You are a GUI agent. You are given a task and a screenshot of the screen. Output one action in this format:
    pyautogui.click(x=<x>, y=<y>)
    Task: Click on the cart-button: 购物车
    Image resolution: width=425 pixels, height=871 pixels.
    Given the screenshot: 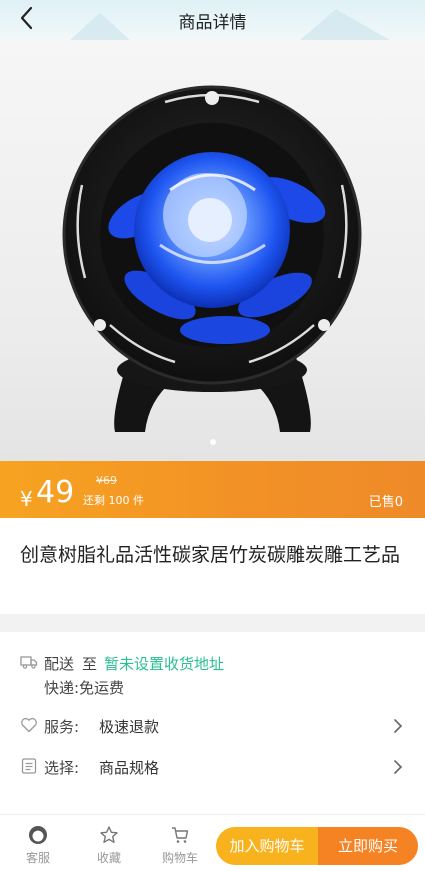 What is the action you would take?
    pyautogui.click(x=180, y=845)
    